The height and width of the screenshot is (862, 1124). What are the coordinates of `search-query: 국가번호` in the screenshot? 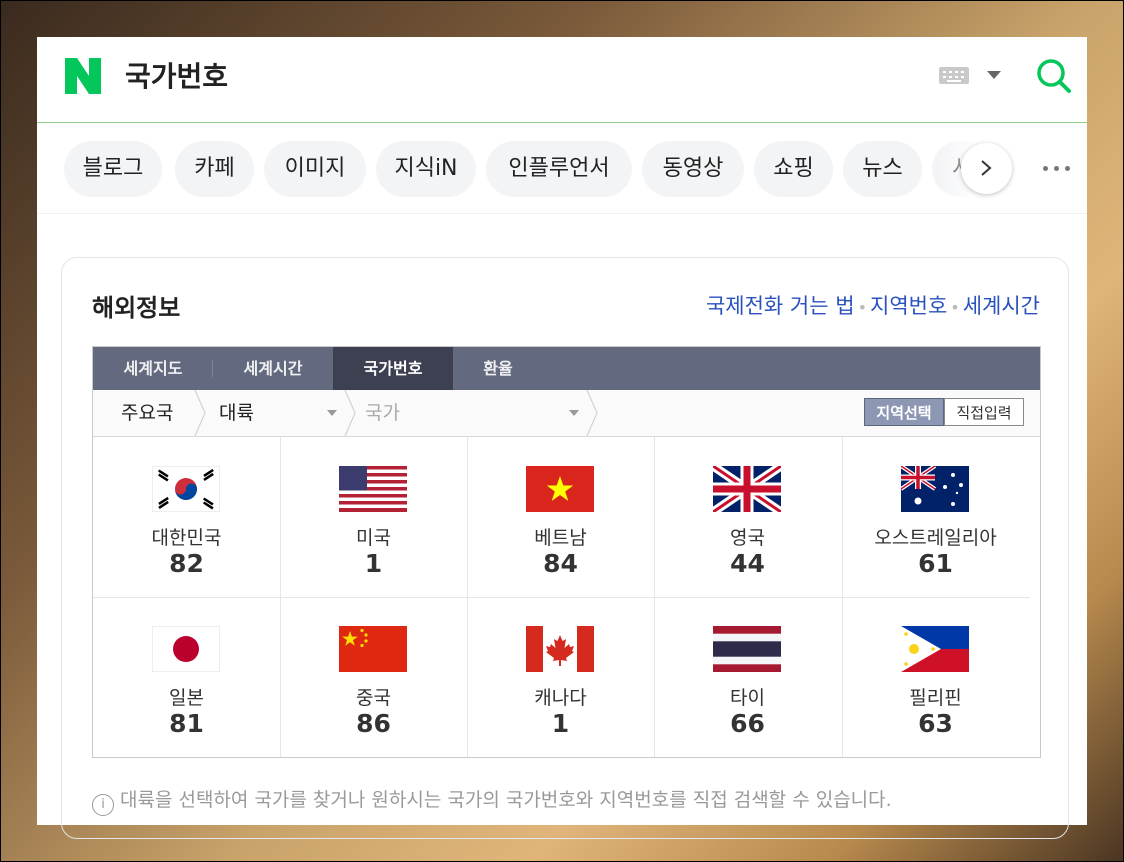 It's located at (176, 75).